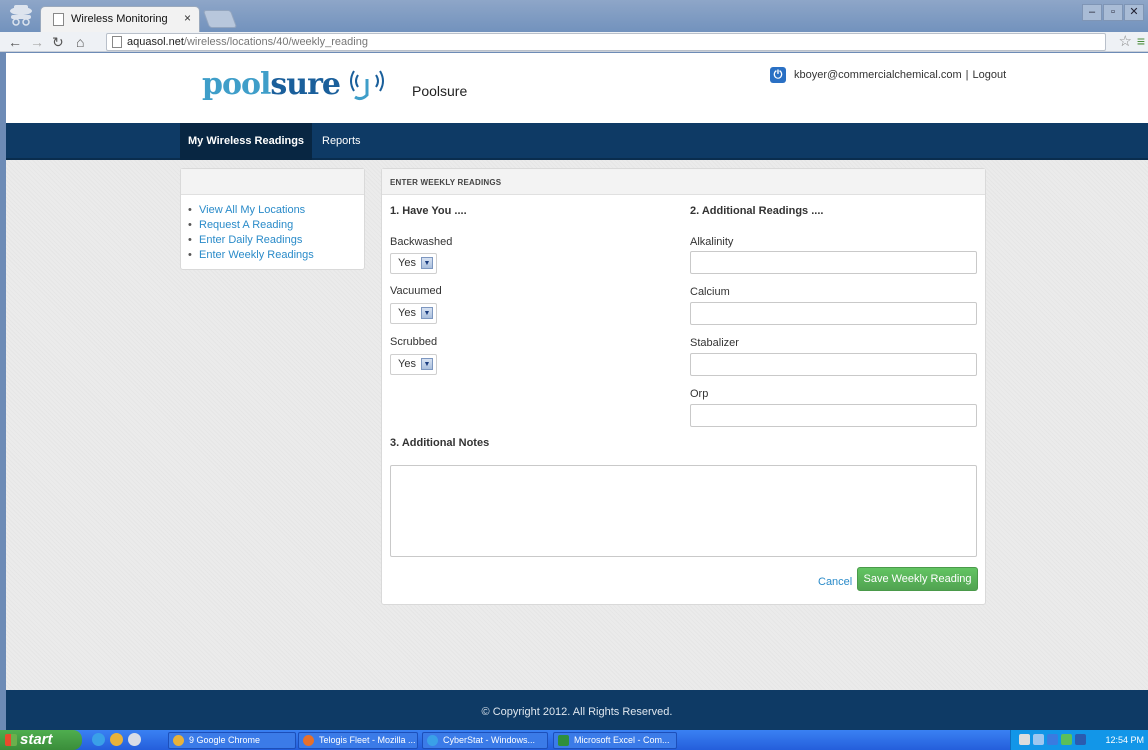  Describe the element at coordinates (414, 342) in the screenshot. I see `scrubbed-label: Scrubbed` at that location.